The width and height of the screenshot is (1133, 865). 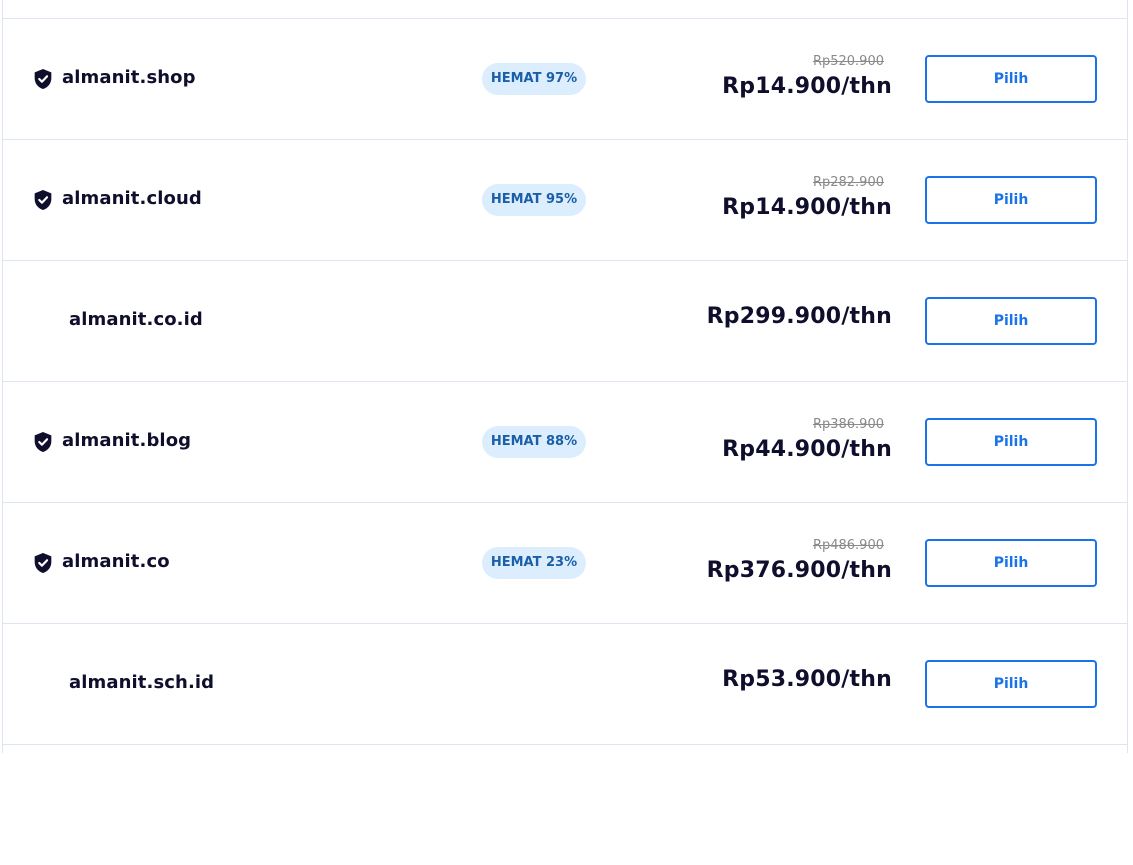 I want to click on domain-name: almanit.co.id, so click(x=136, y=319).